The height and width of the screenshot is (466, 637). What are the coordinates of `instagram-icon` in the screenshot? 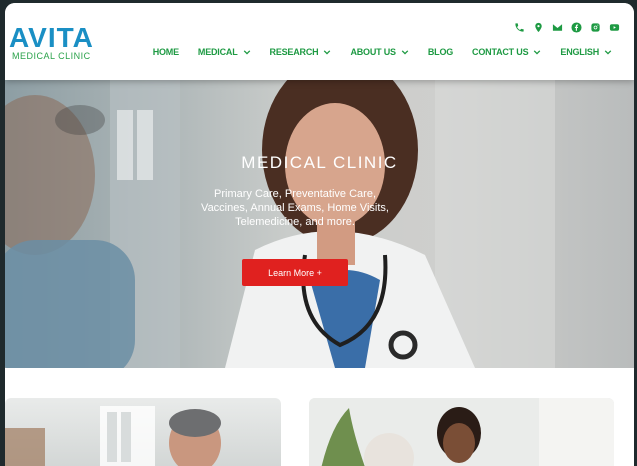 It's located at (595, 27).